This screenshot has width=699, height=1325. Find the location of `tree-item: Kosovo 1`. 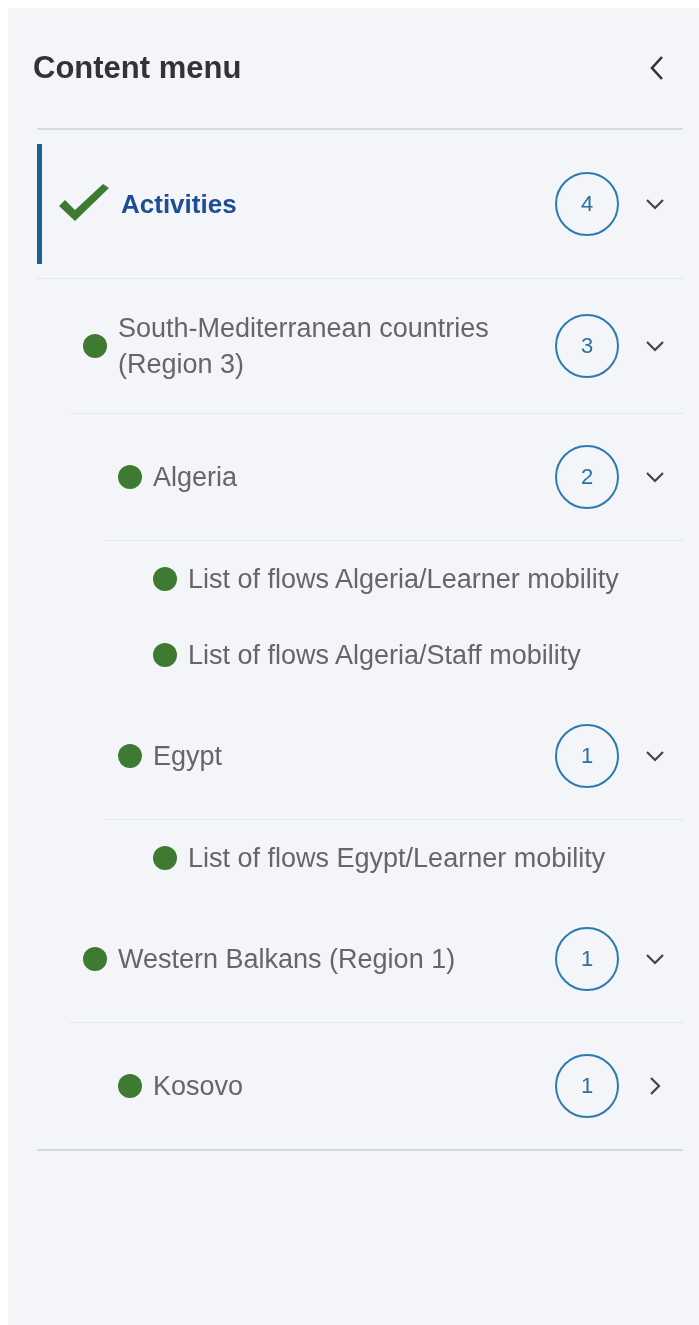

tree-item: Kosovo 1 is located at coordinates (394, 1086).